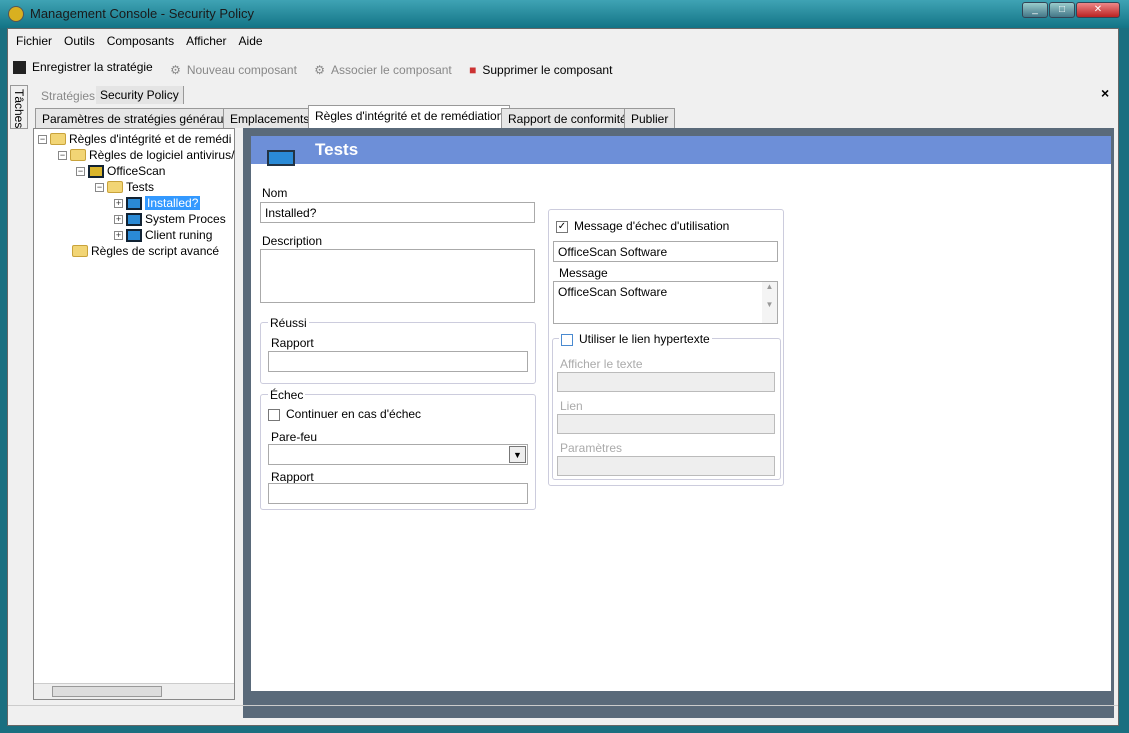 The image size is (1129, 733). I want to click on tab-emplacements: Emplacements, so click(270, 118).